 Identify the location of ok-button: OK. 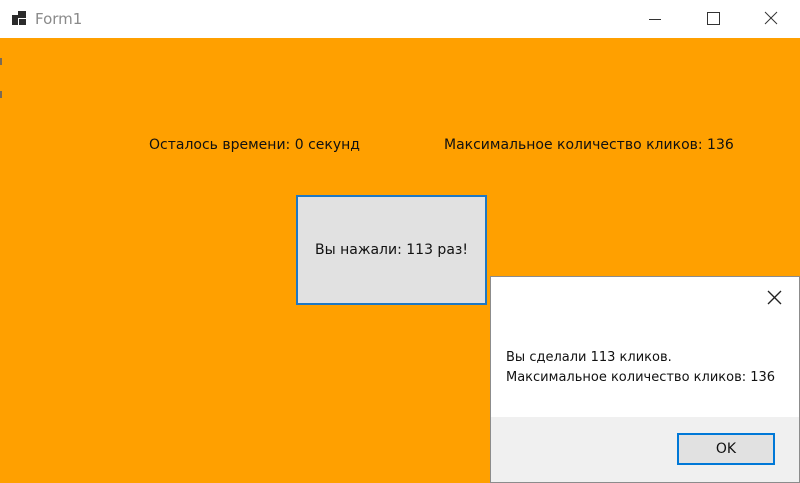
(726, 449).